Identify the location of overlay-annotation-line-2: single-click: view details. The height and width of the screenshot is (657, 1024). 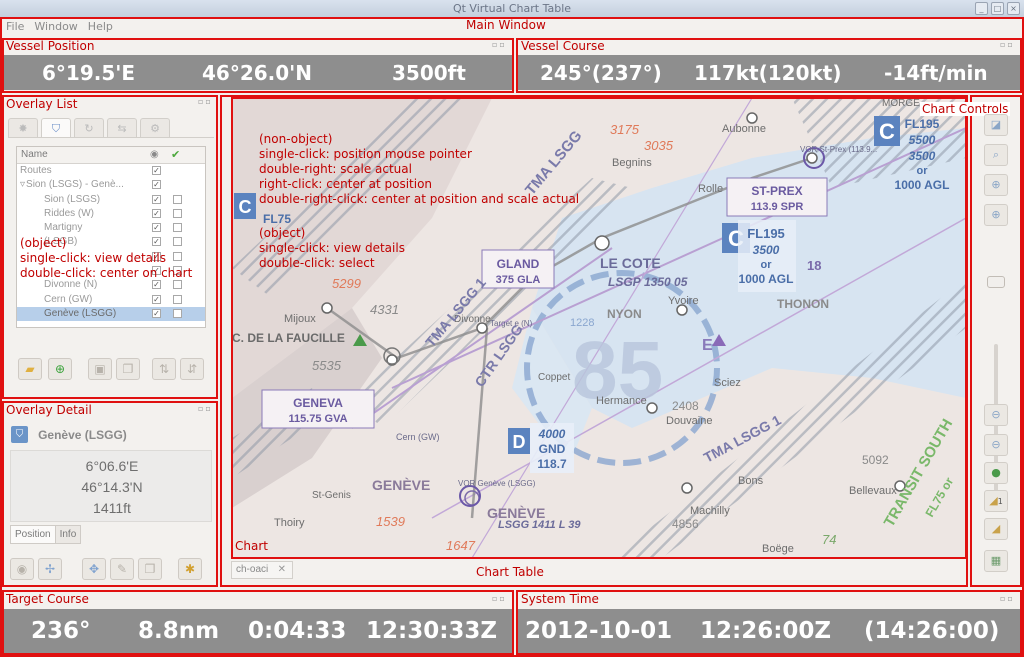
(93, 258).